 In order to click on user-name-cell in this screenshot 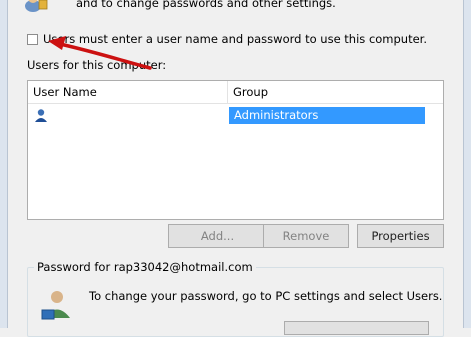, I will do `click(107, 115)`.